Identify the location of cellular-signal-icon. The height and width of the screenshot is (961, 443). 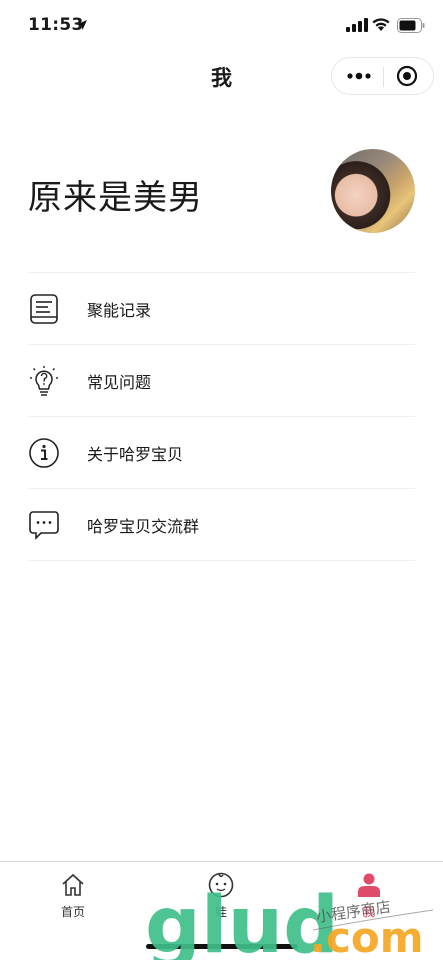
(357, 25).